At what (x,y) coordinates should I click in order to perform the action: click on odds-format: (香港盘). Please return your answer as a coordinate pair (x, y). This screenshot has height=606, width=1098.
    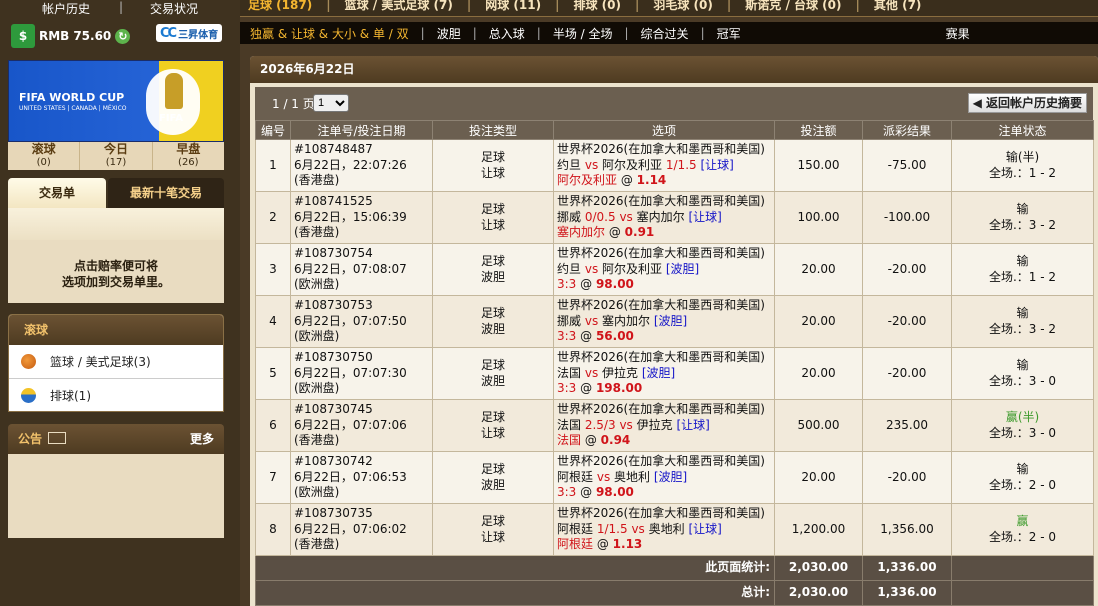
    Looking at the image, I should click on (317, 180).